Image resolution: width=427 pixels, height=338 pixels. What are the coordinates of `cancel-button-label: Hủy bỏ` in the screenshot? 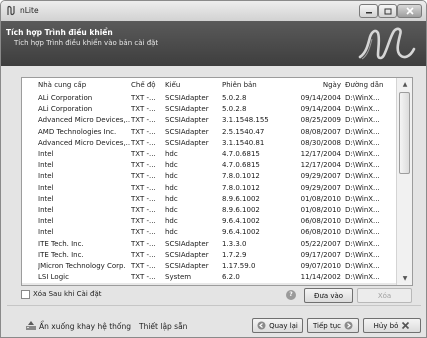 It's located at (386, 325).